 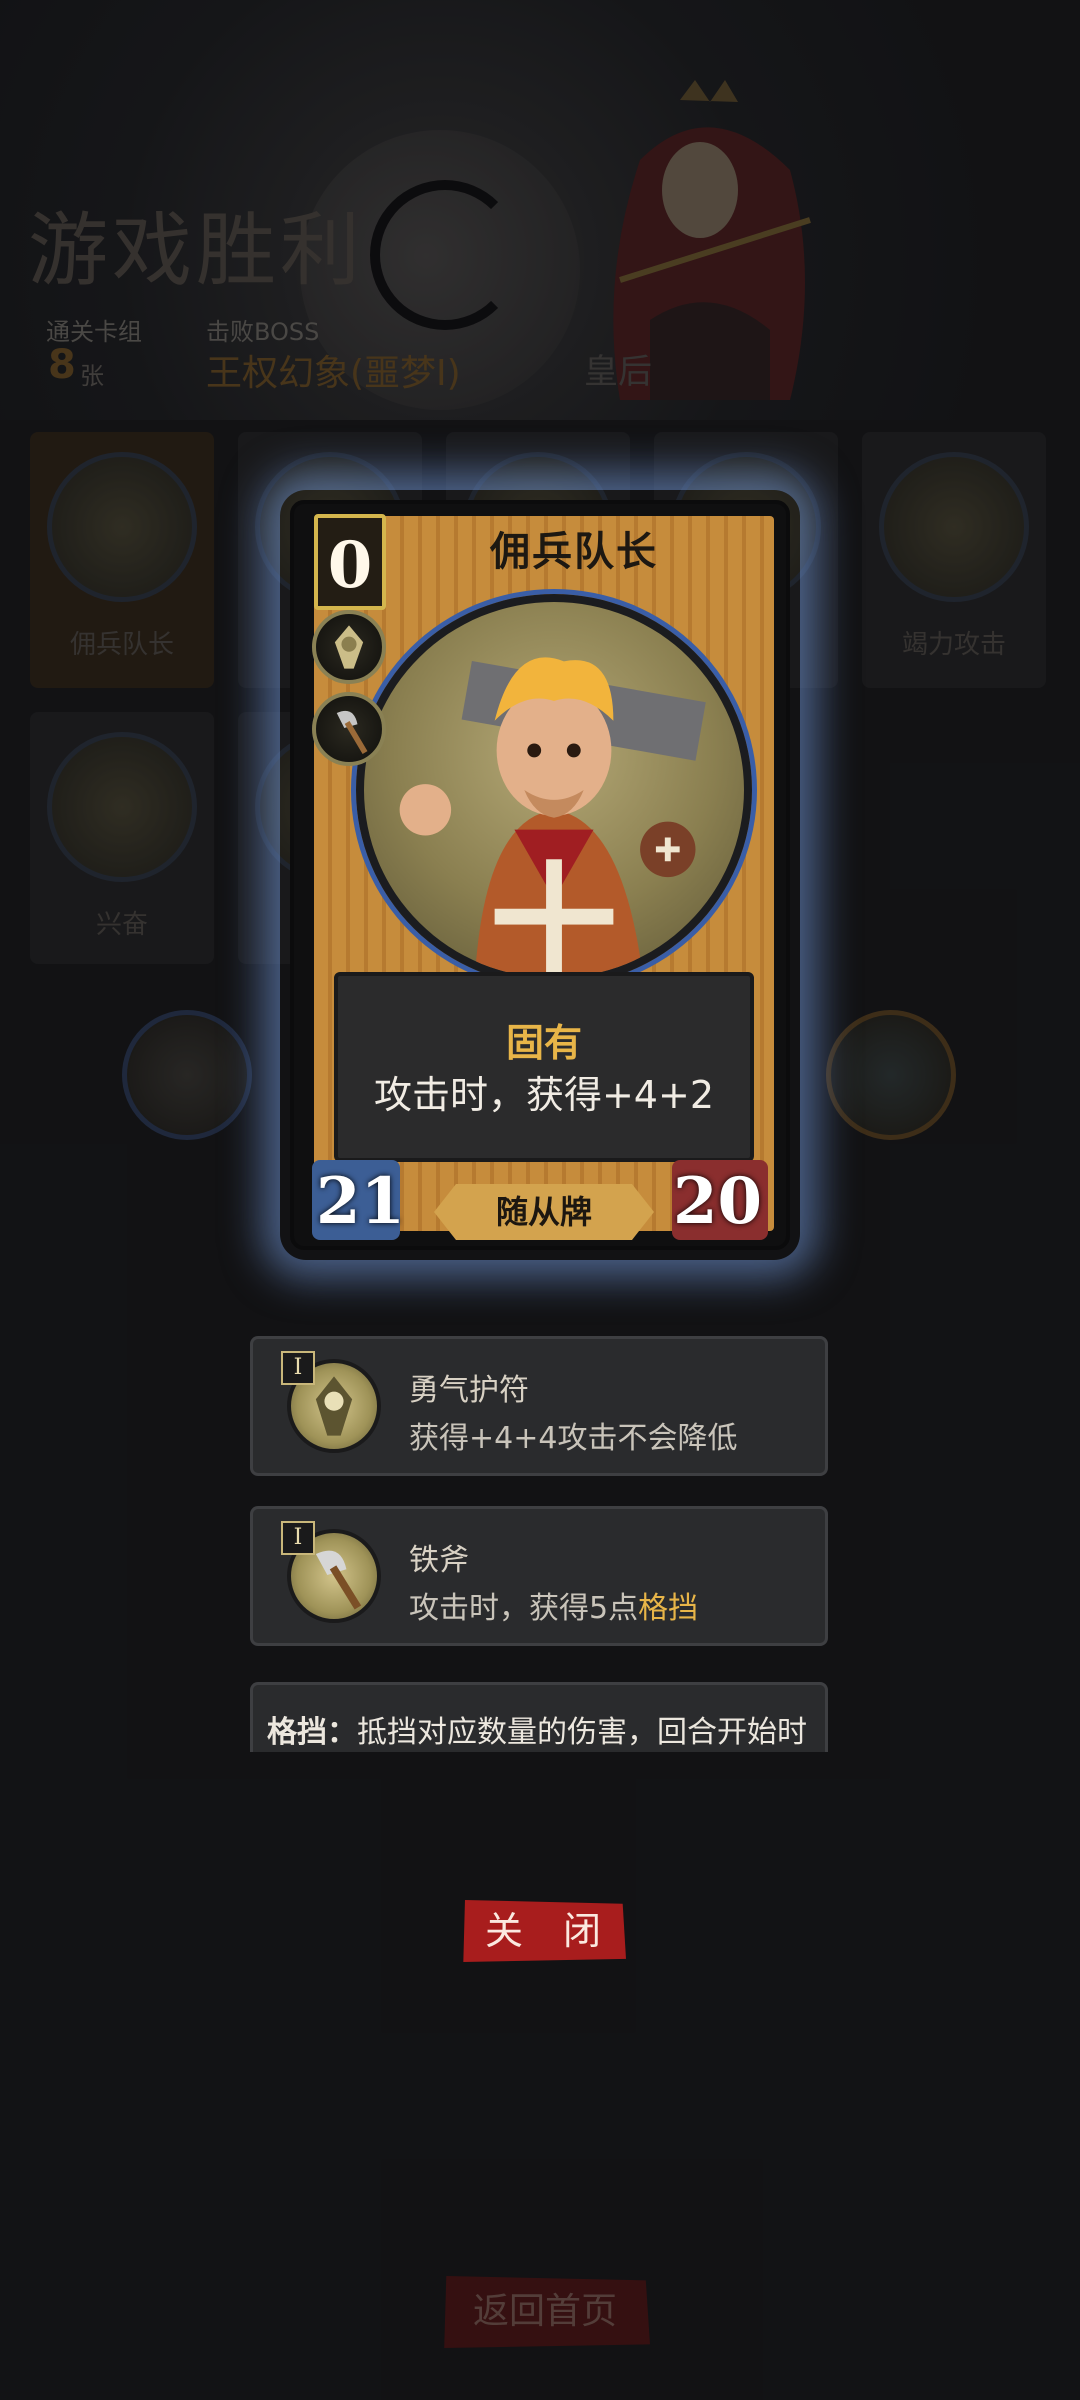 I want to click on equipment-description: 攻击时，获得5点格挡, so click(x=553, y=1605).